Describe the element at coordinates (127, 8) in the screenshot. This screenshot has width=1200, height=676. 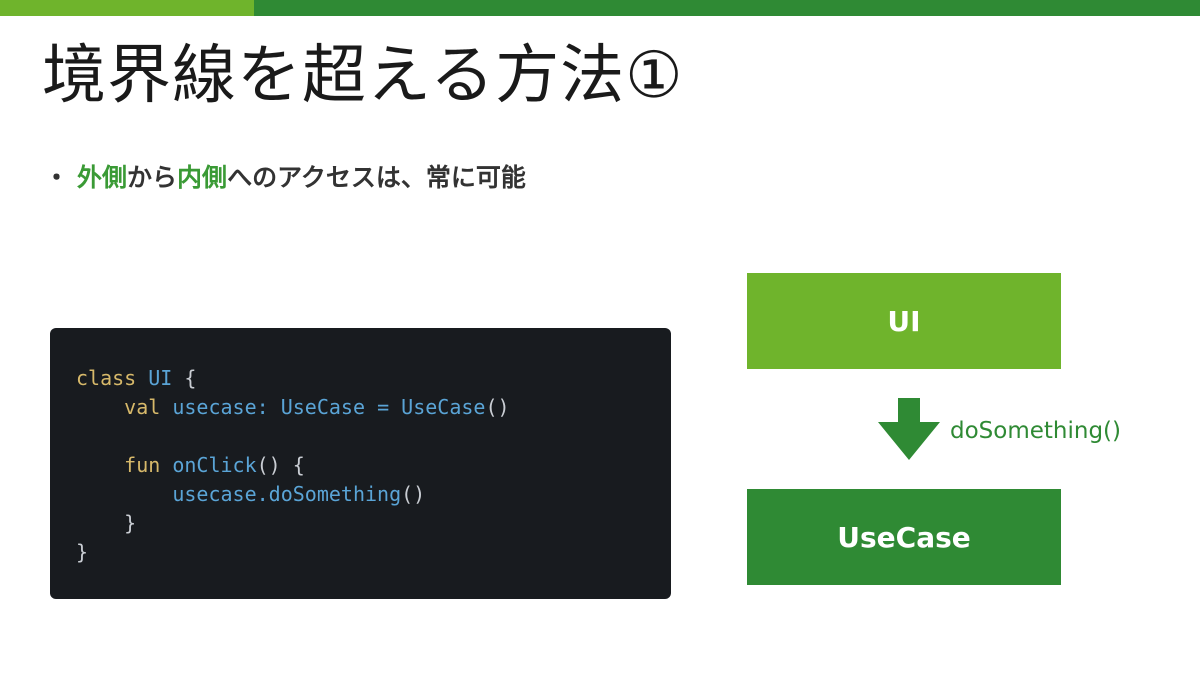
I see `accent-bar-light` at that location.